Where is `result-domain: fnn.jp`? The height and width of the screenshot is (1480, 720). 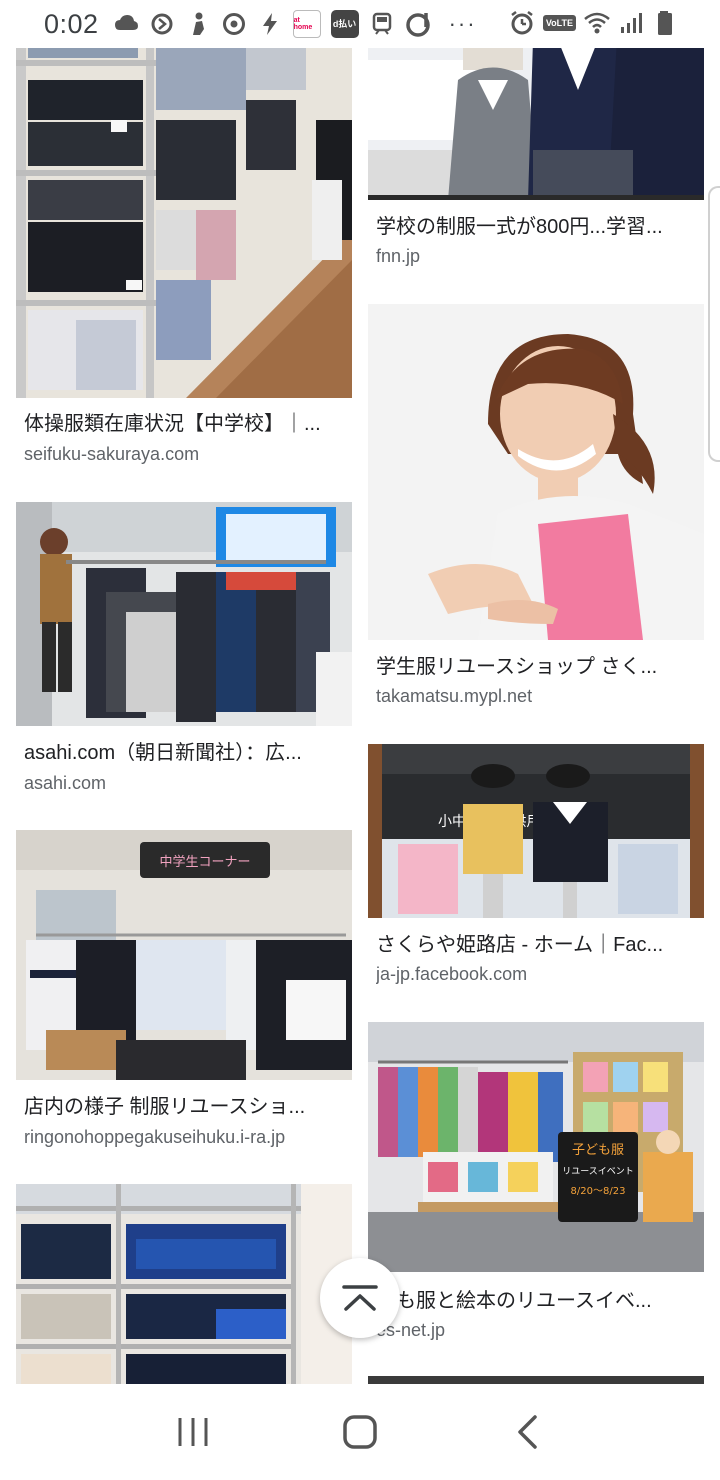
result-domain: fnn.jp is located at coordinates (398, 256).